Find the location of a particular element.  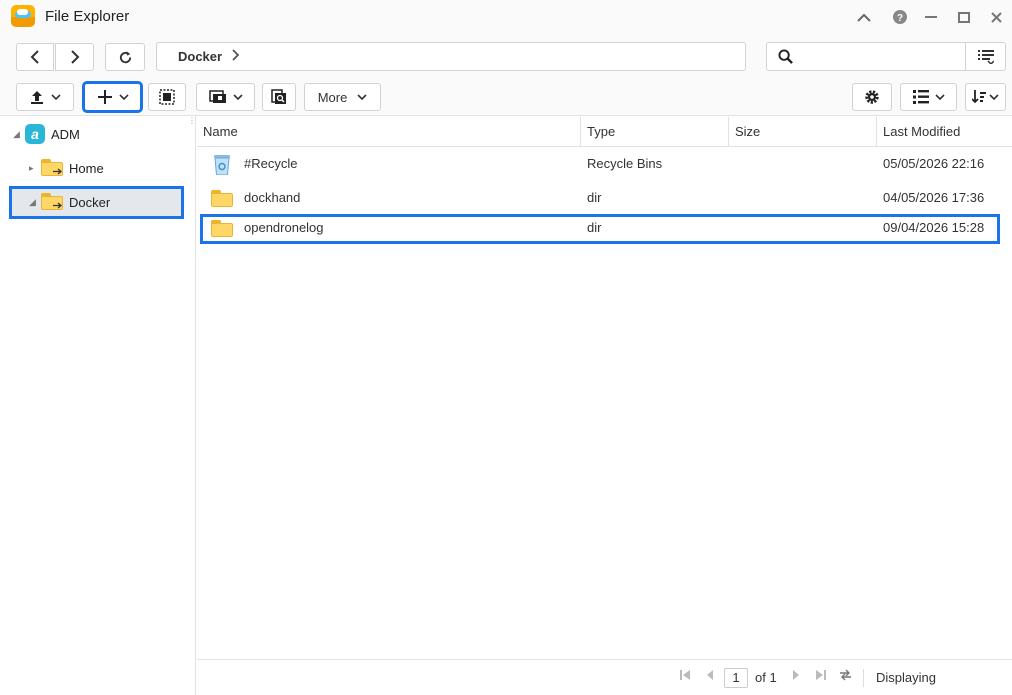

separator is located at coordinates (863, 678).